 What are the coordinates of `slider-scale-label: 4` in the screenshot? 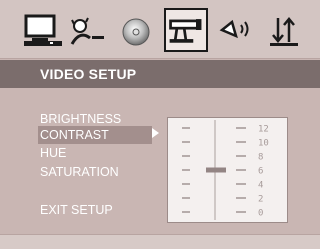 It's located at (260, 186).